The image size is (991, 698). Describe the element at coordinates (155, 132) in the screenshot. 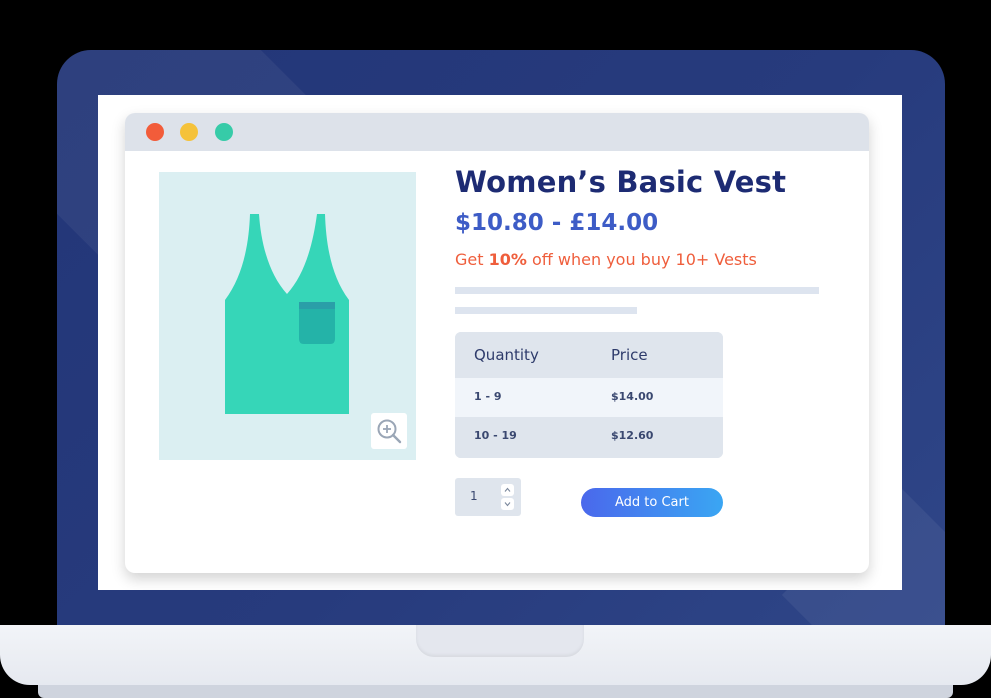

I see `close-window-button` at that location.